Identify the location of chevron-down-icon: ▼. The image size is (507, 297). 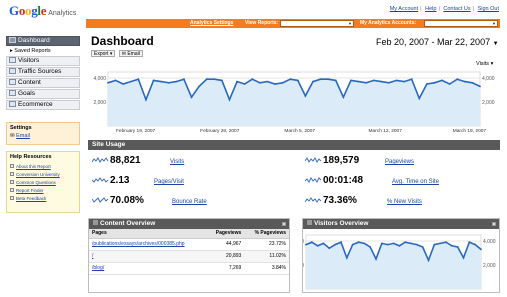
(495, 44).